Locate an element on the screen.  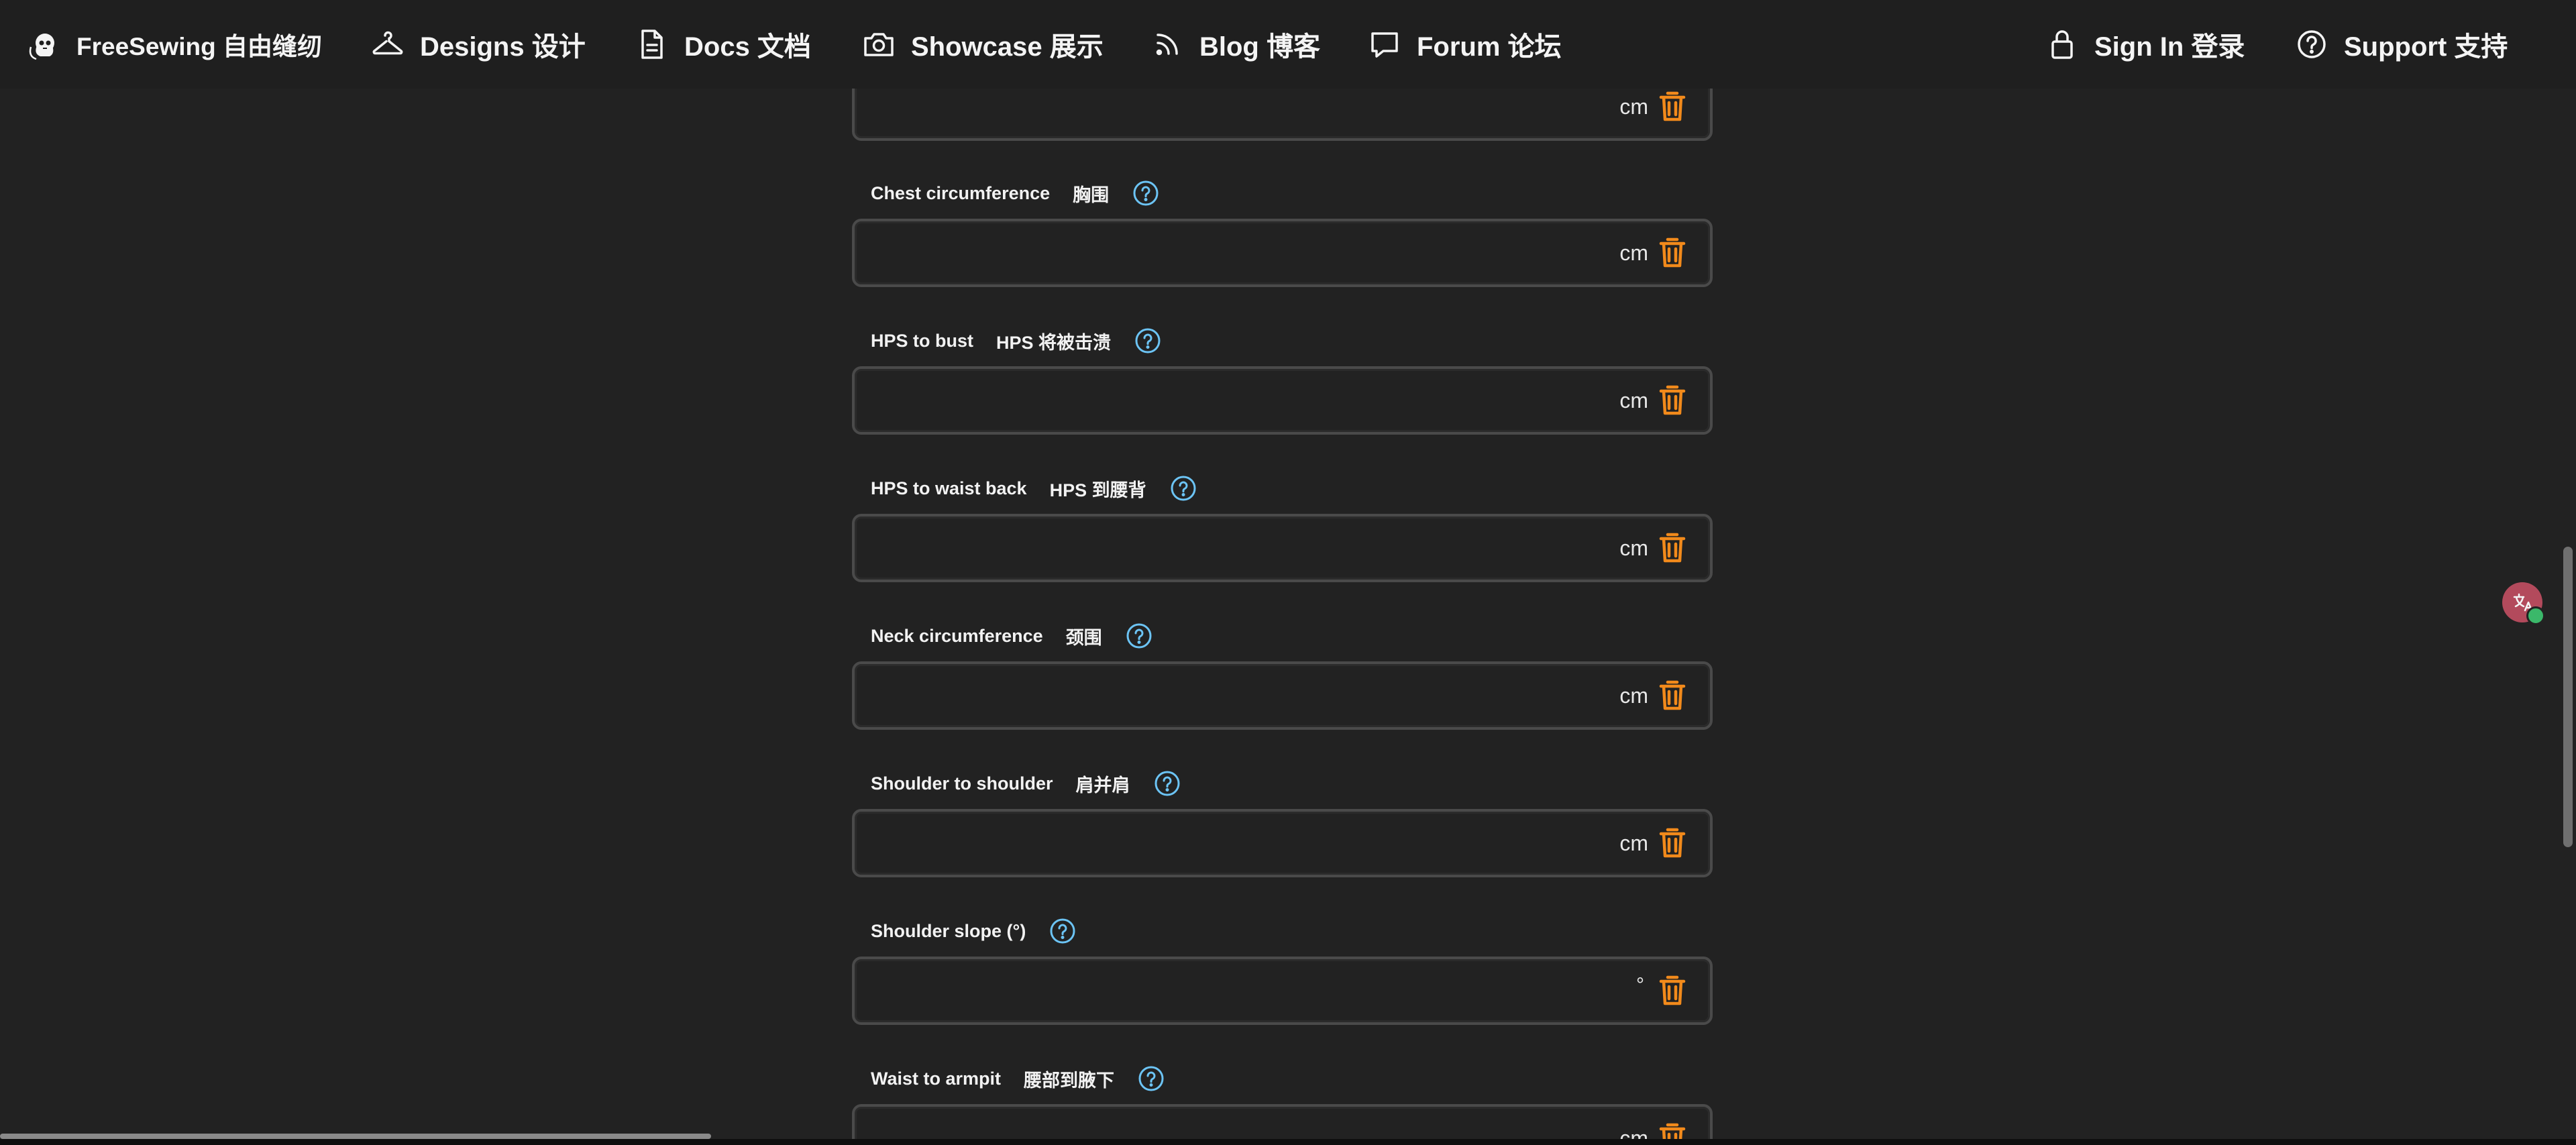
hanger-icon is located at coordinates (387, 44).